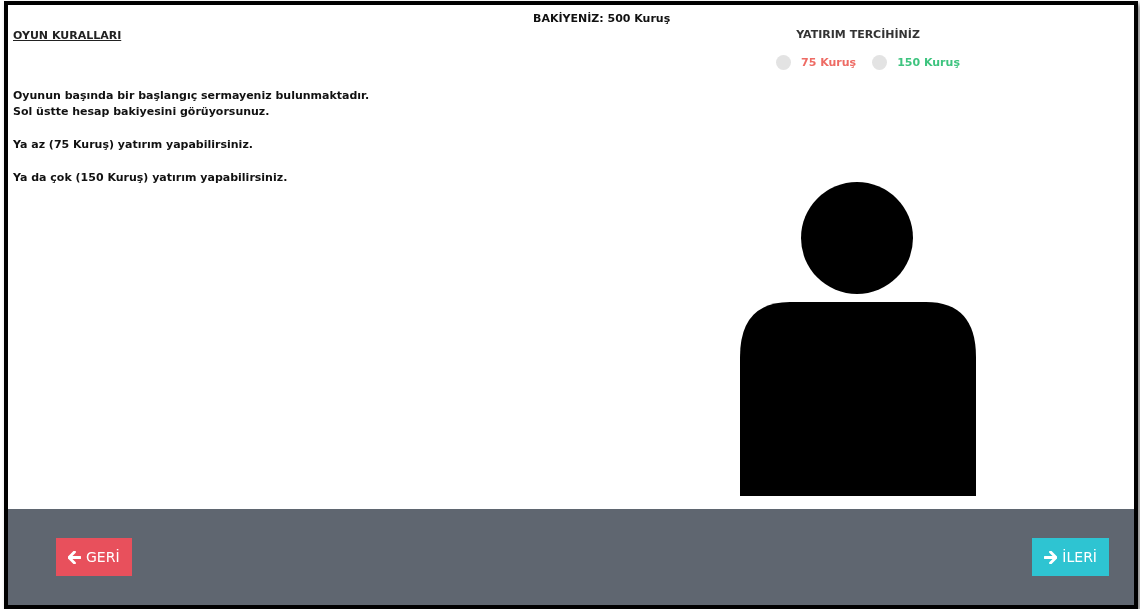 This screenshot has height=613, width=1140. What do you see at coordinates (858, 34) in the screenshot?
I see `choice-heading: YATIRIM TERCİHİNİZ` at bounding box center [858, 34].